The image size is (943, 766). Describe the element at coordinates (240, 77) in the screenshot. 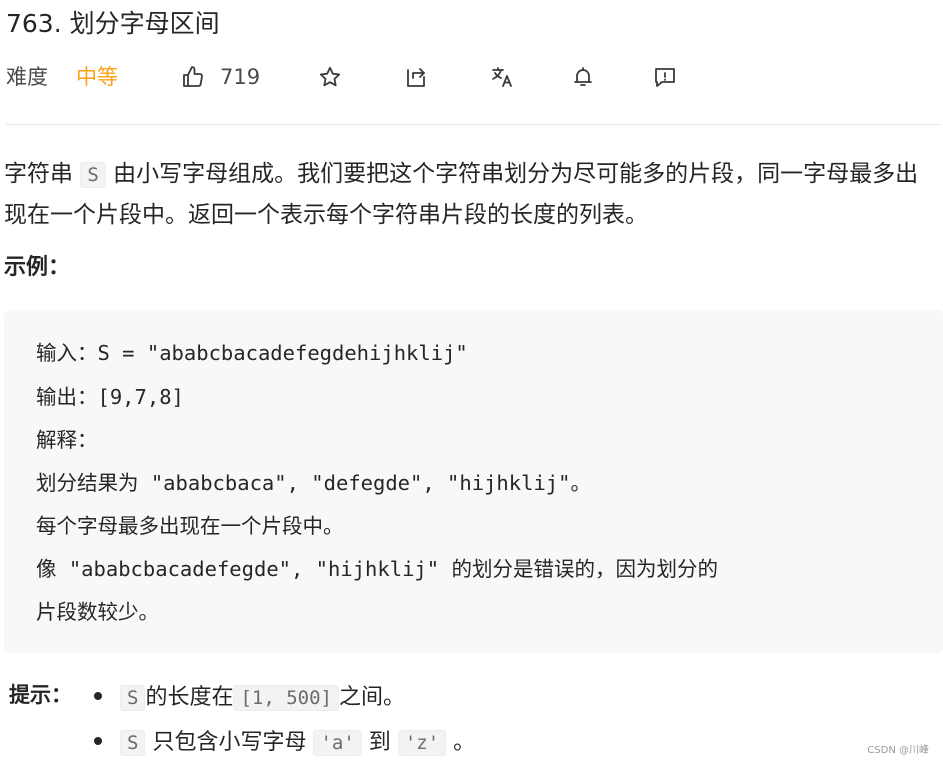

I see `like-count: 719` at that location.